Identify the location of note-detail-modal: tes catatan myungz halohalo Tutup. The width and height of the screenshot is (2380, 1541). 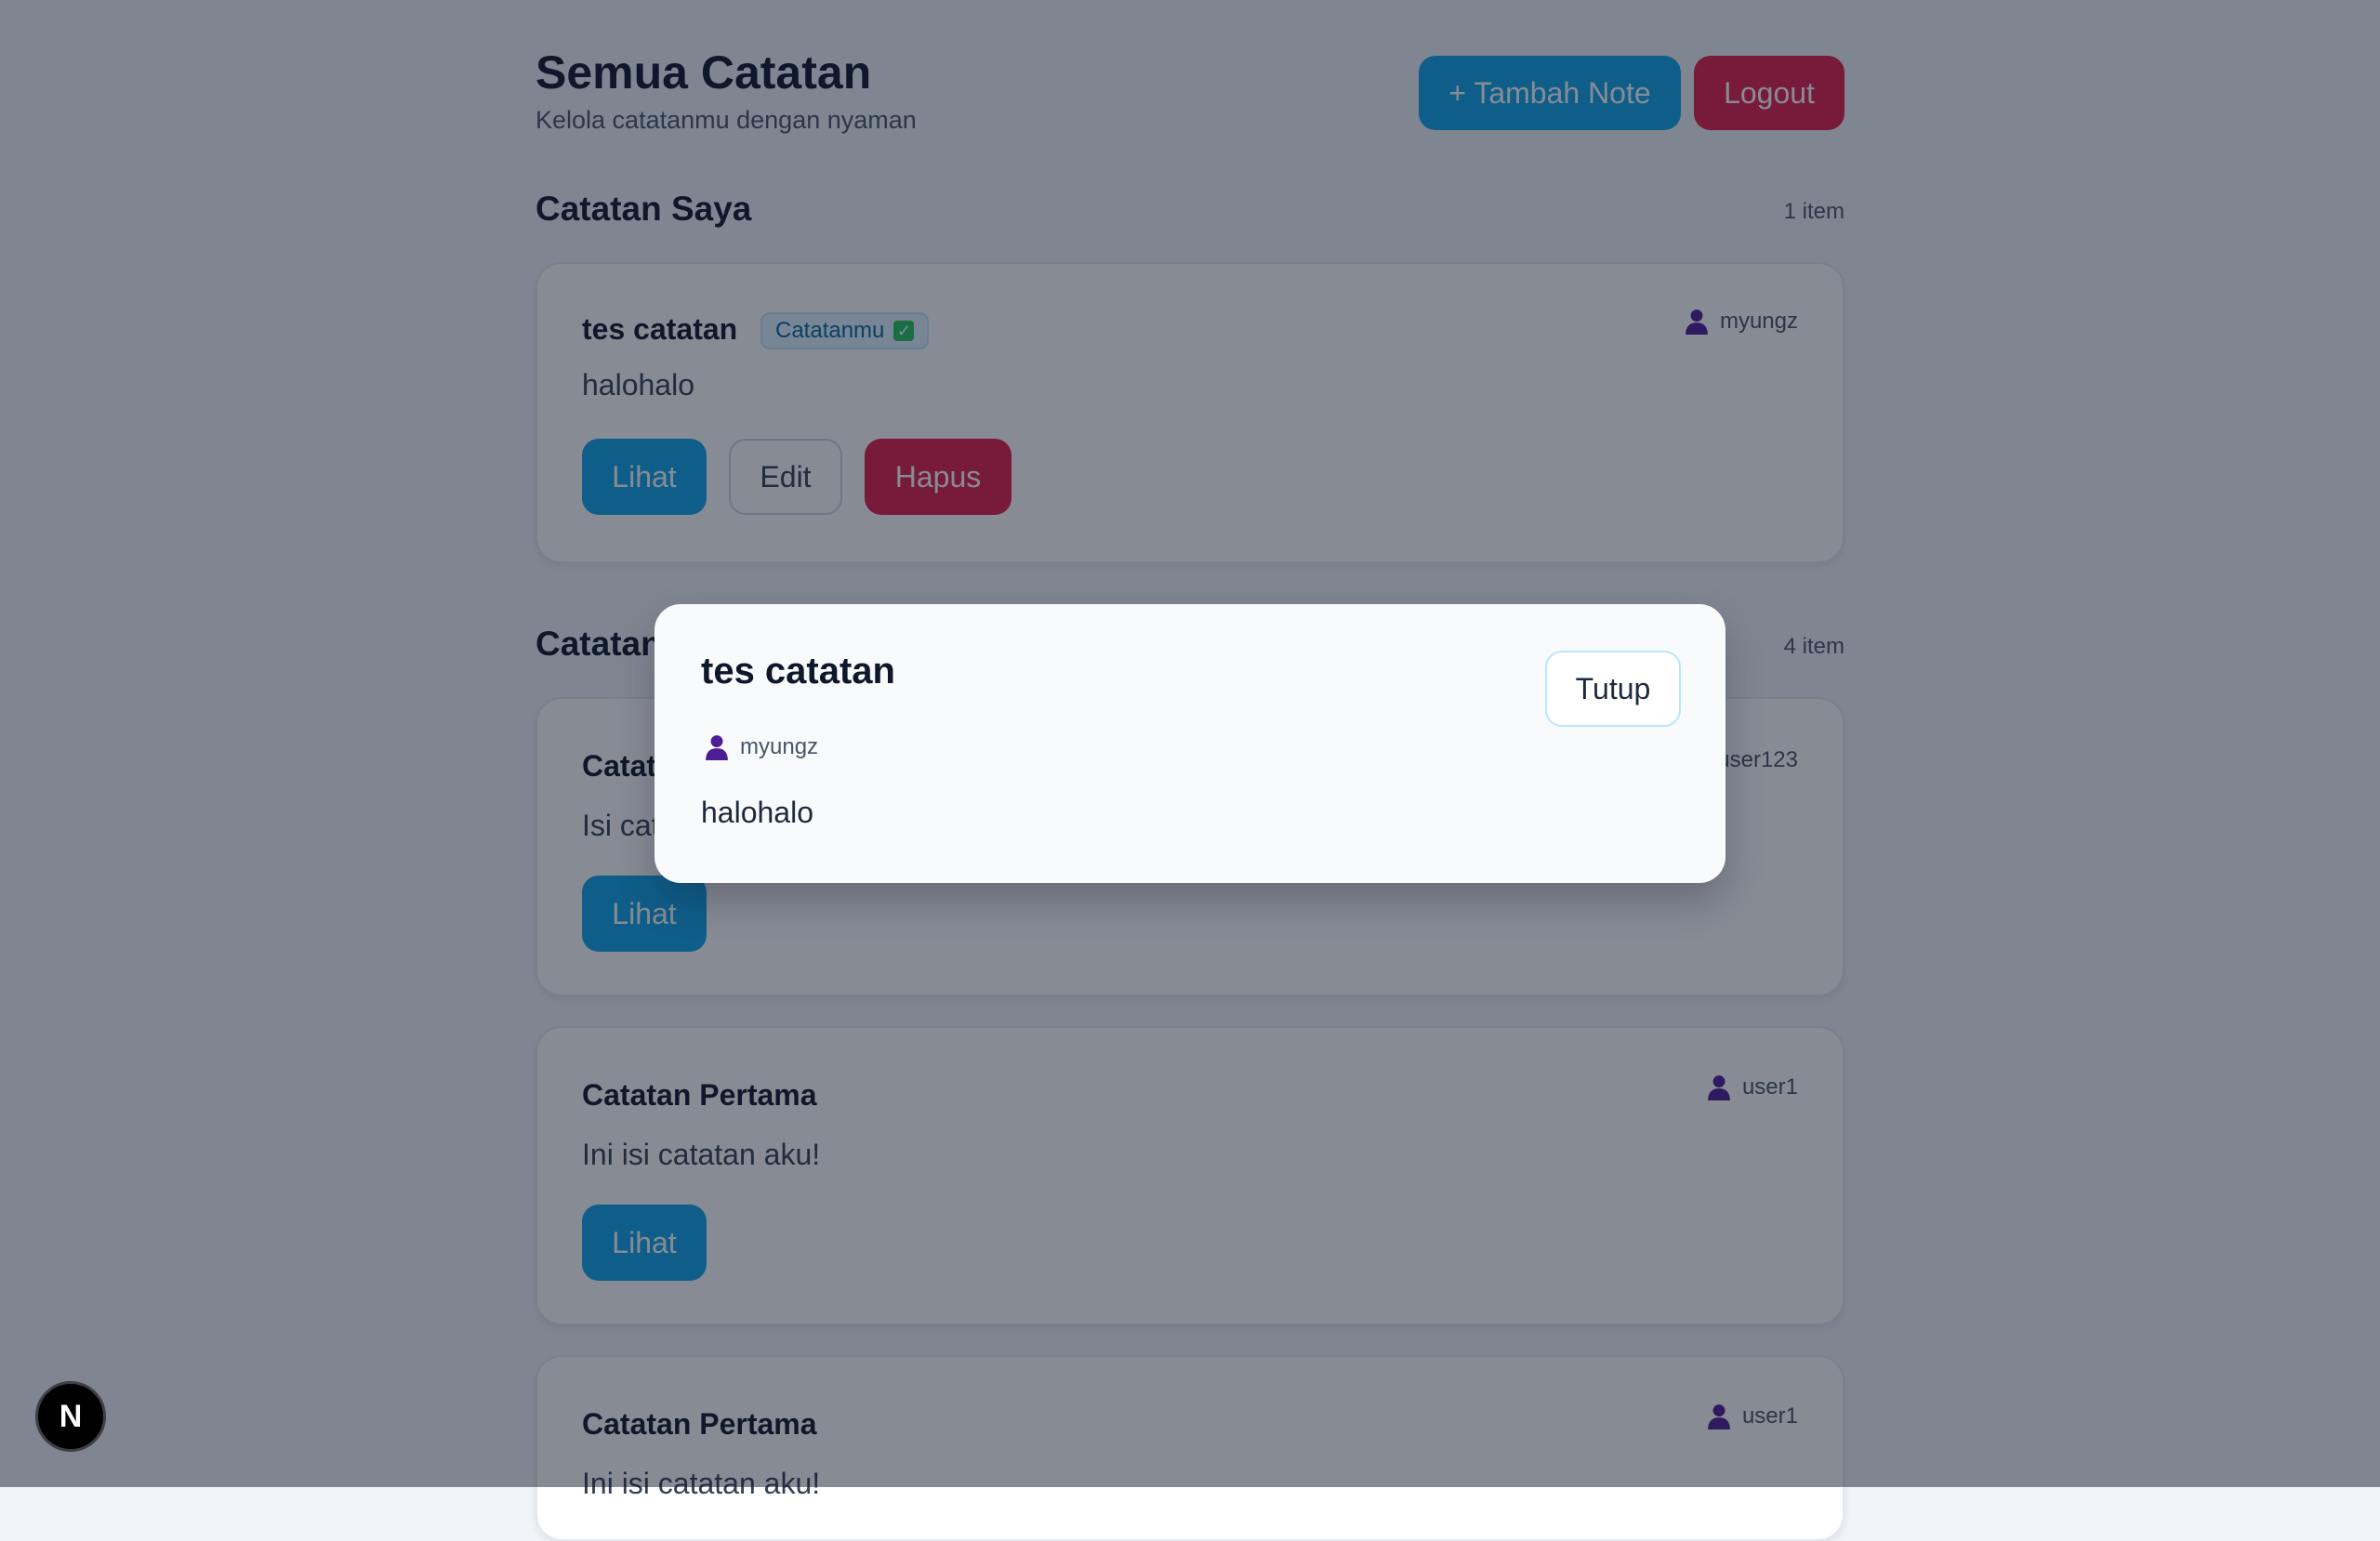
(1190, 743).